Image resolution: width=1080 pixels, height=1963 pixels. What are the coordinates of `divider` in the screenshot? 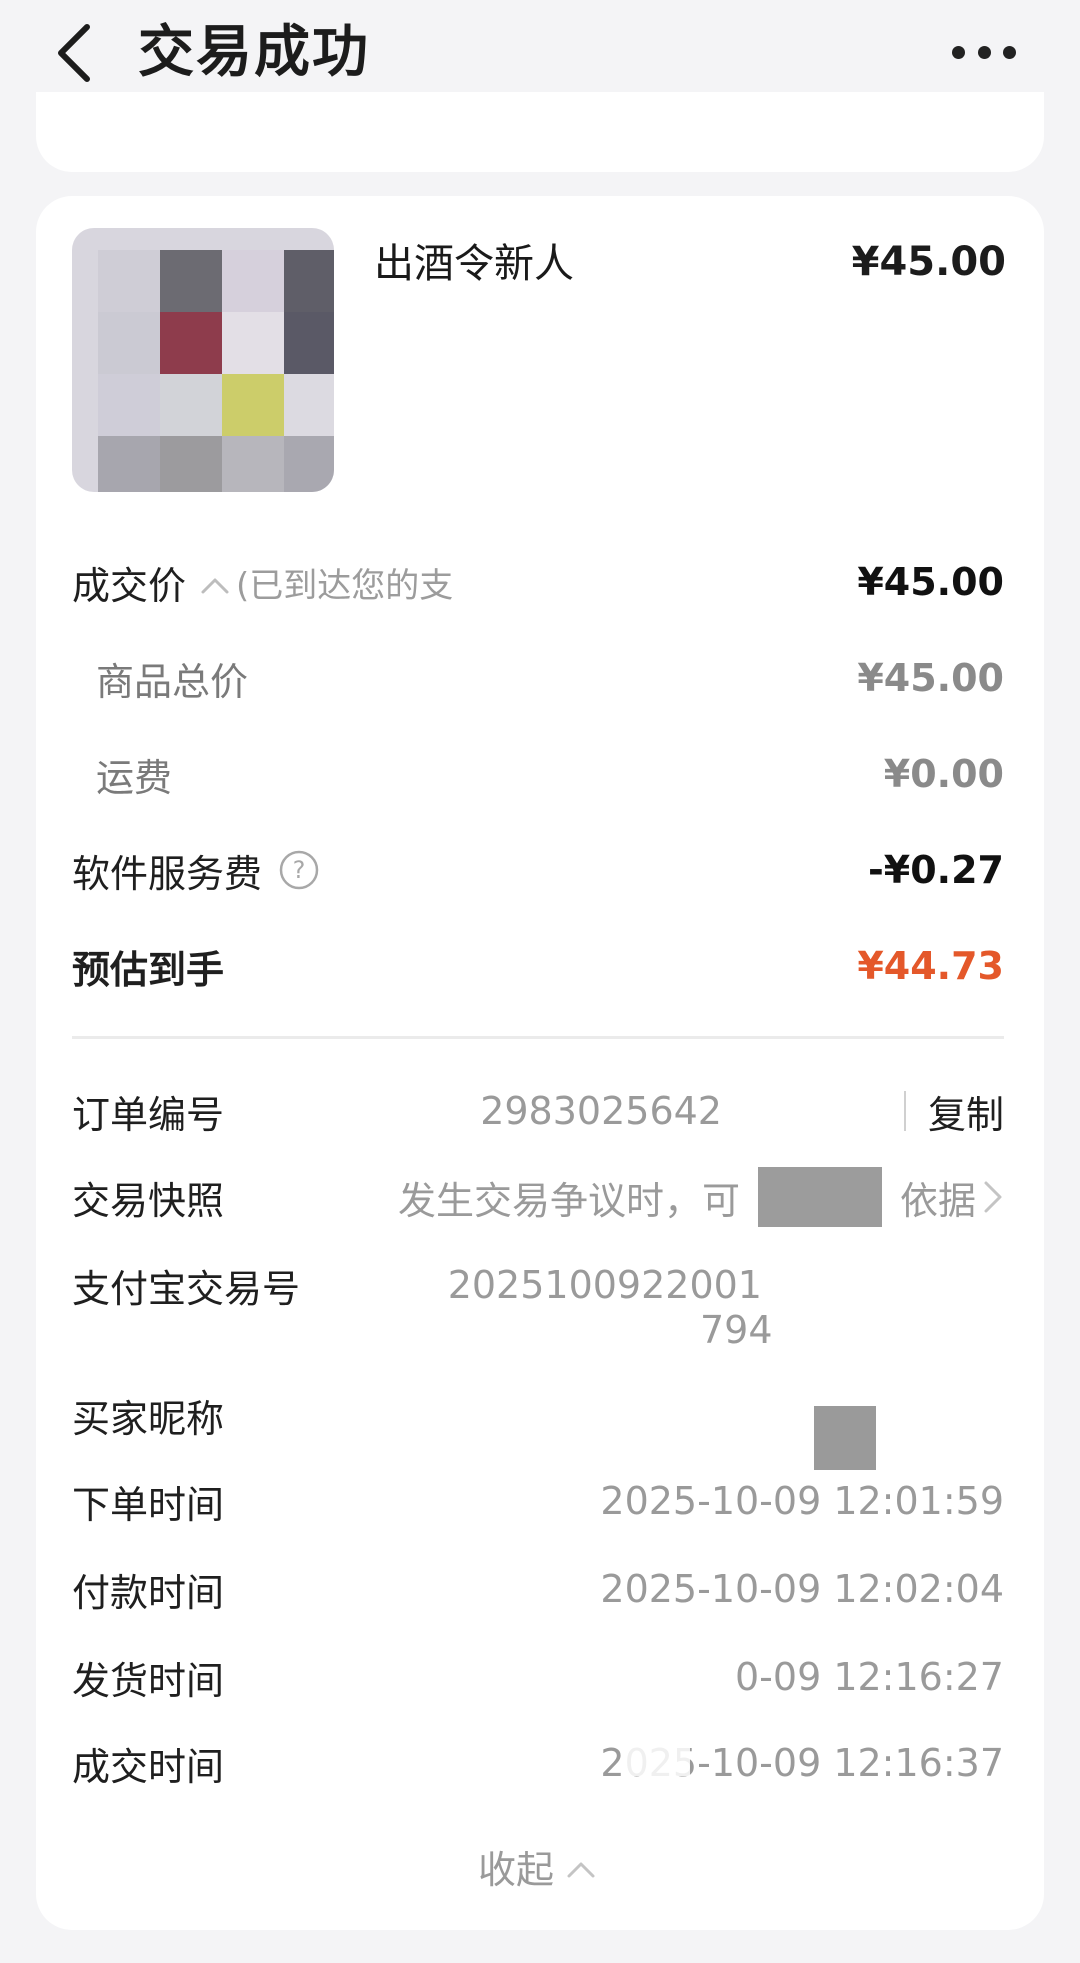 It's located at (538, 1037).